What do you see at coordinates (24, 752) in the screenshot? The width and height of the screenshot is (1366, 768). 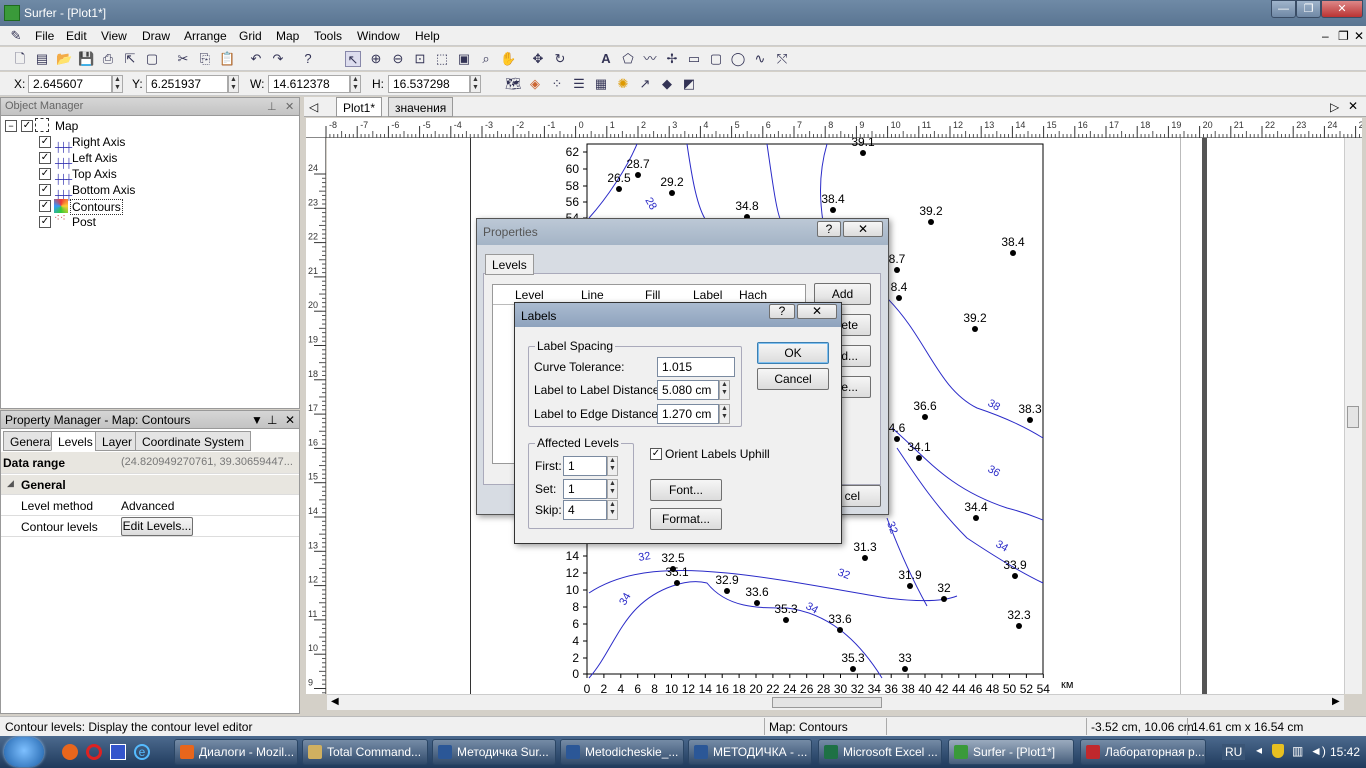 I see `start-button` at bounding box center [24, 752].